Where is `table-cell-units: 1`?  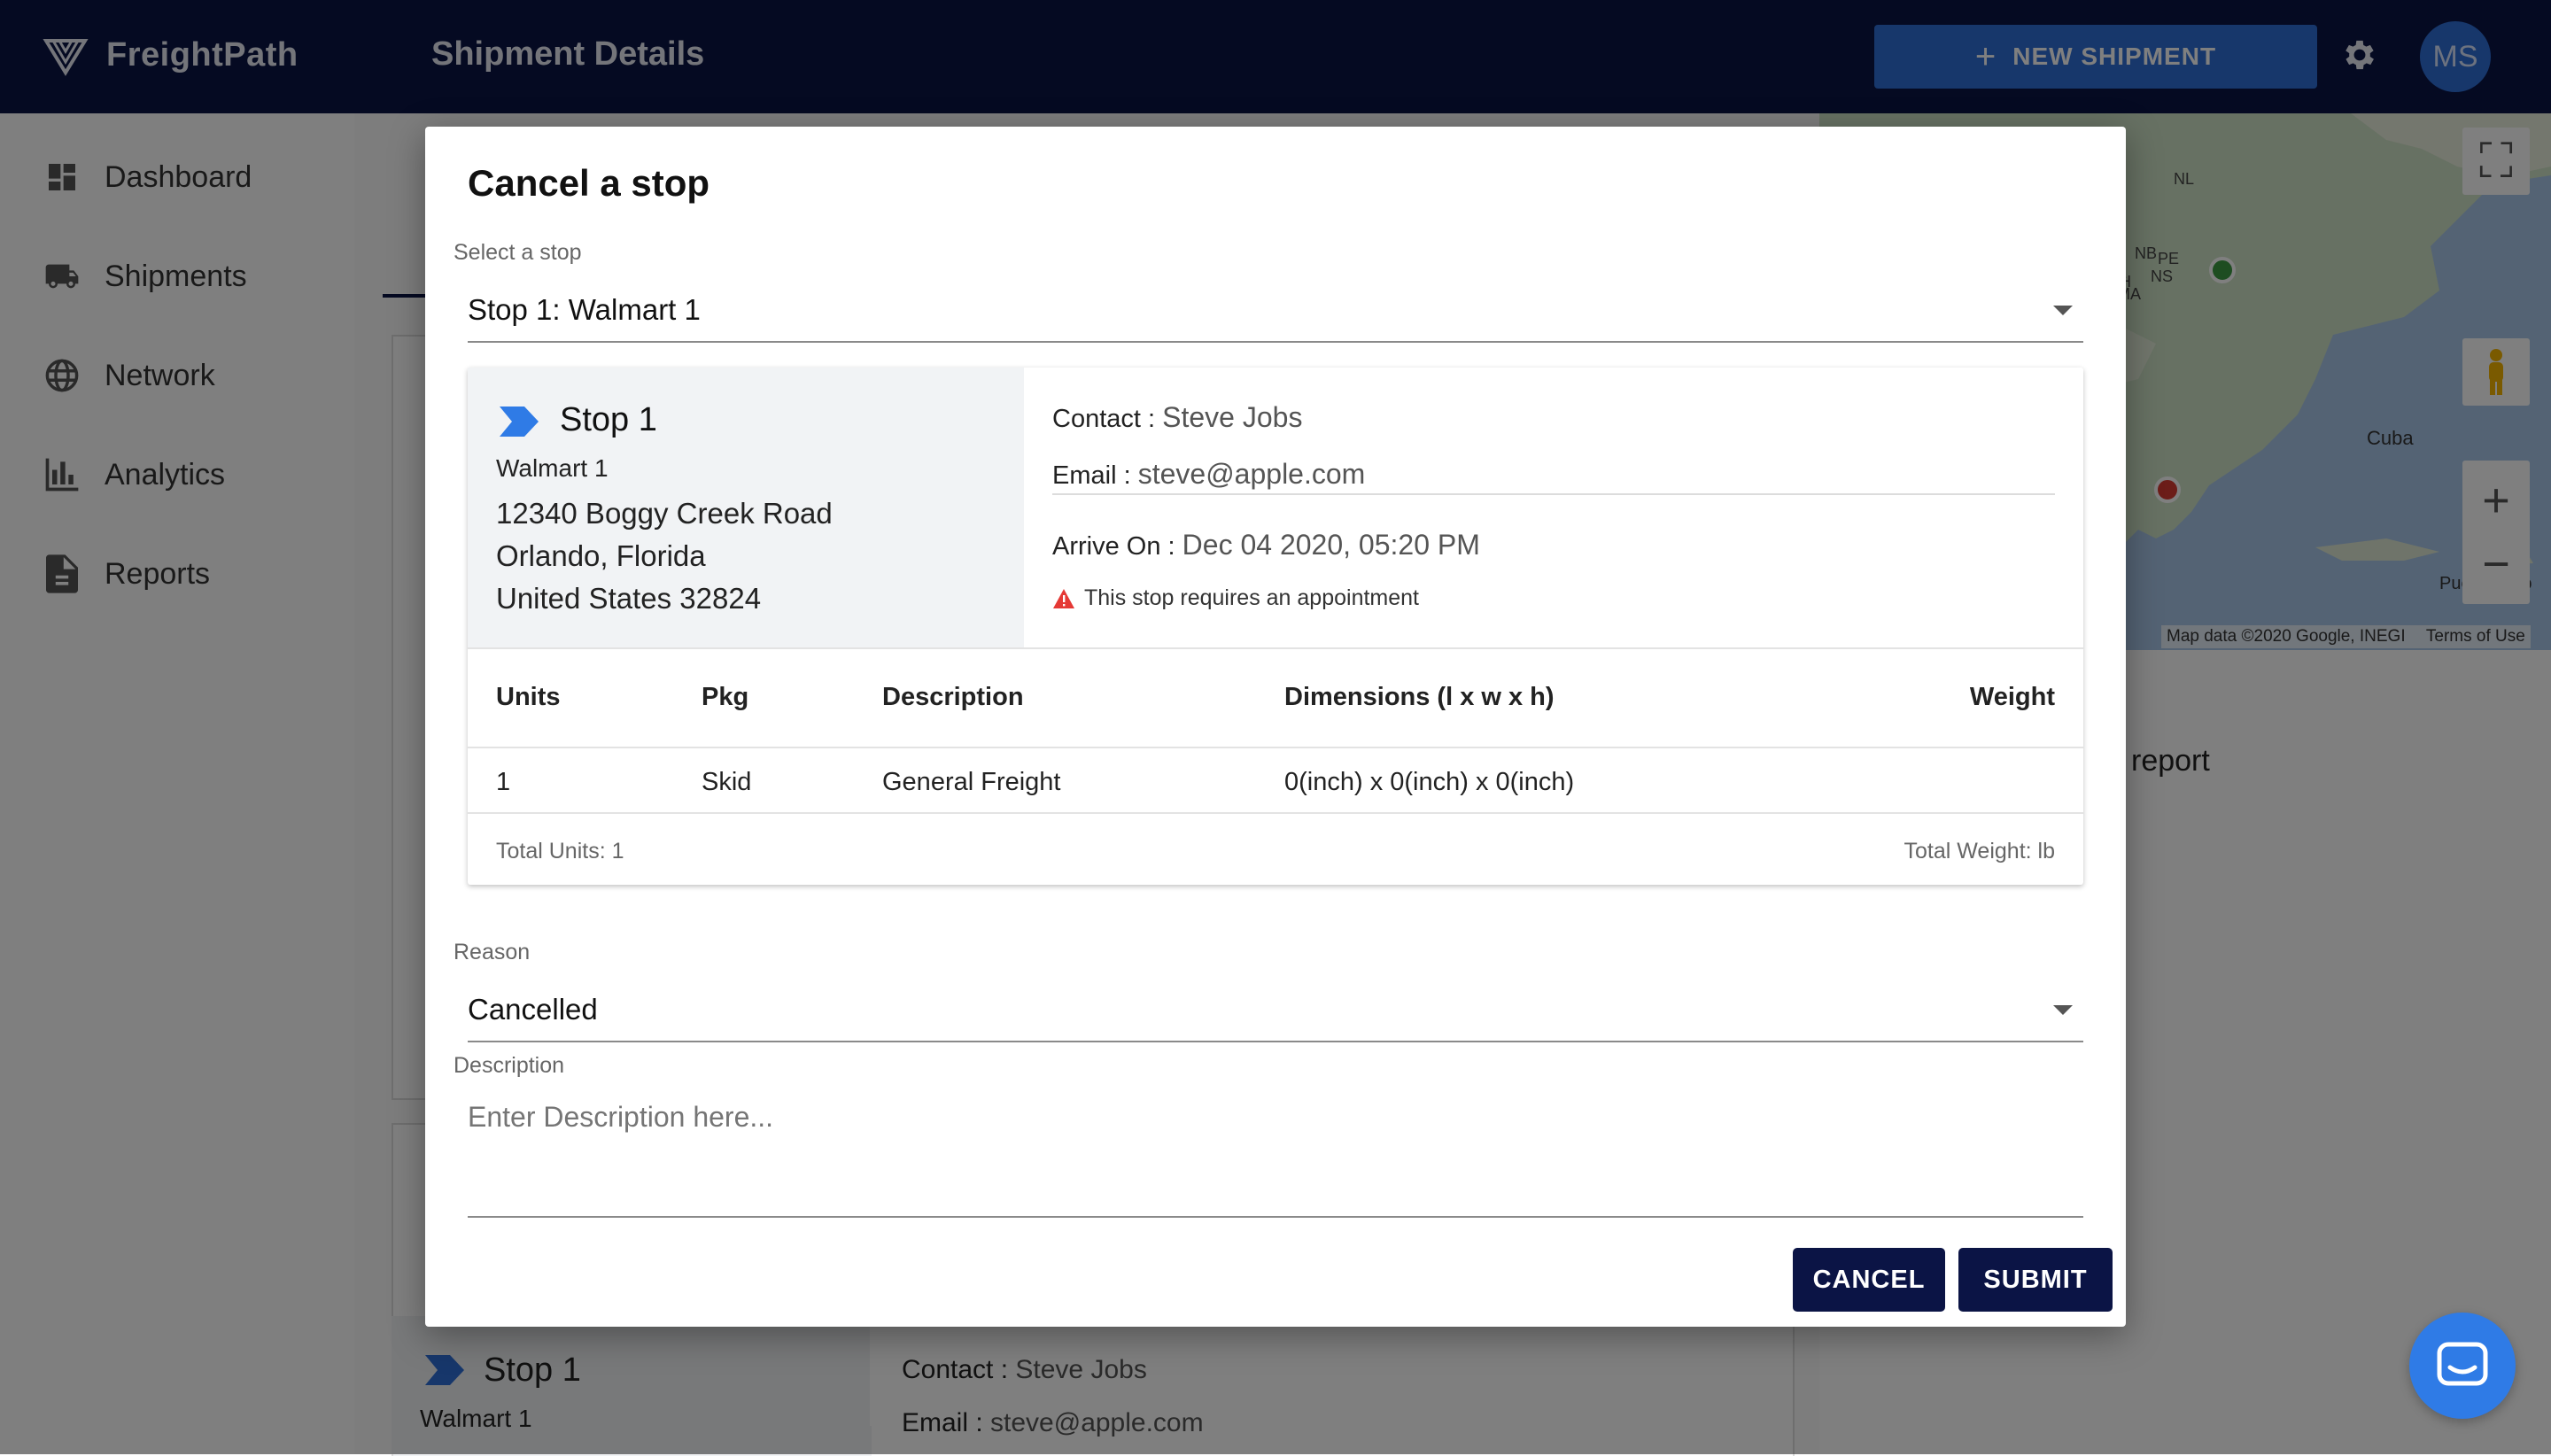
table-cell-units: 1 is located at coordinates (503, 782).